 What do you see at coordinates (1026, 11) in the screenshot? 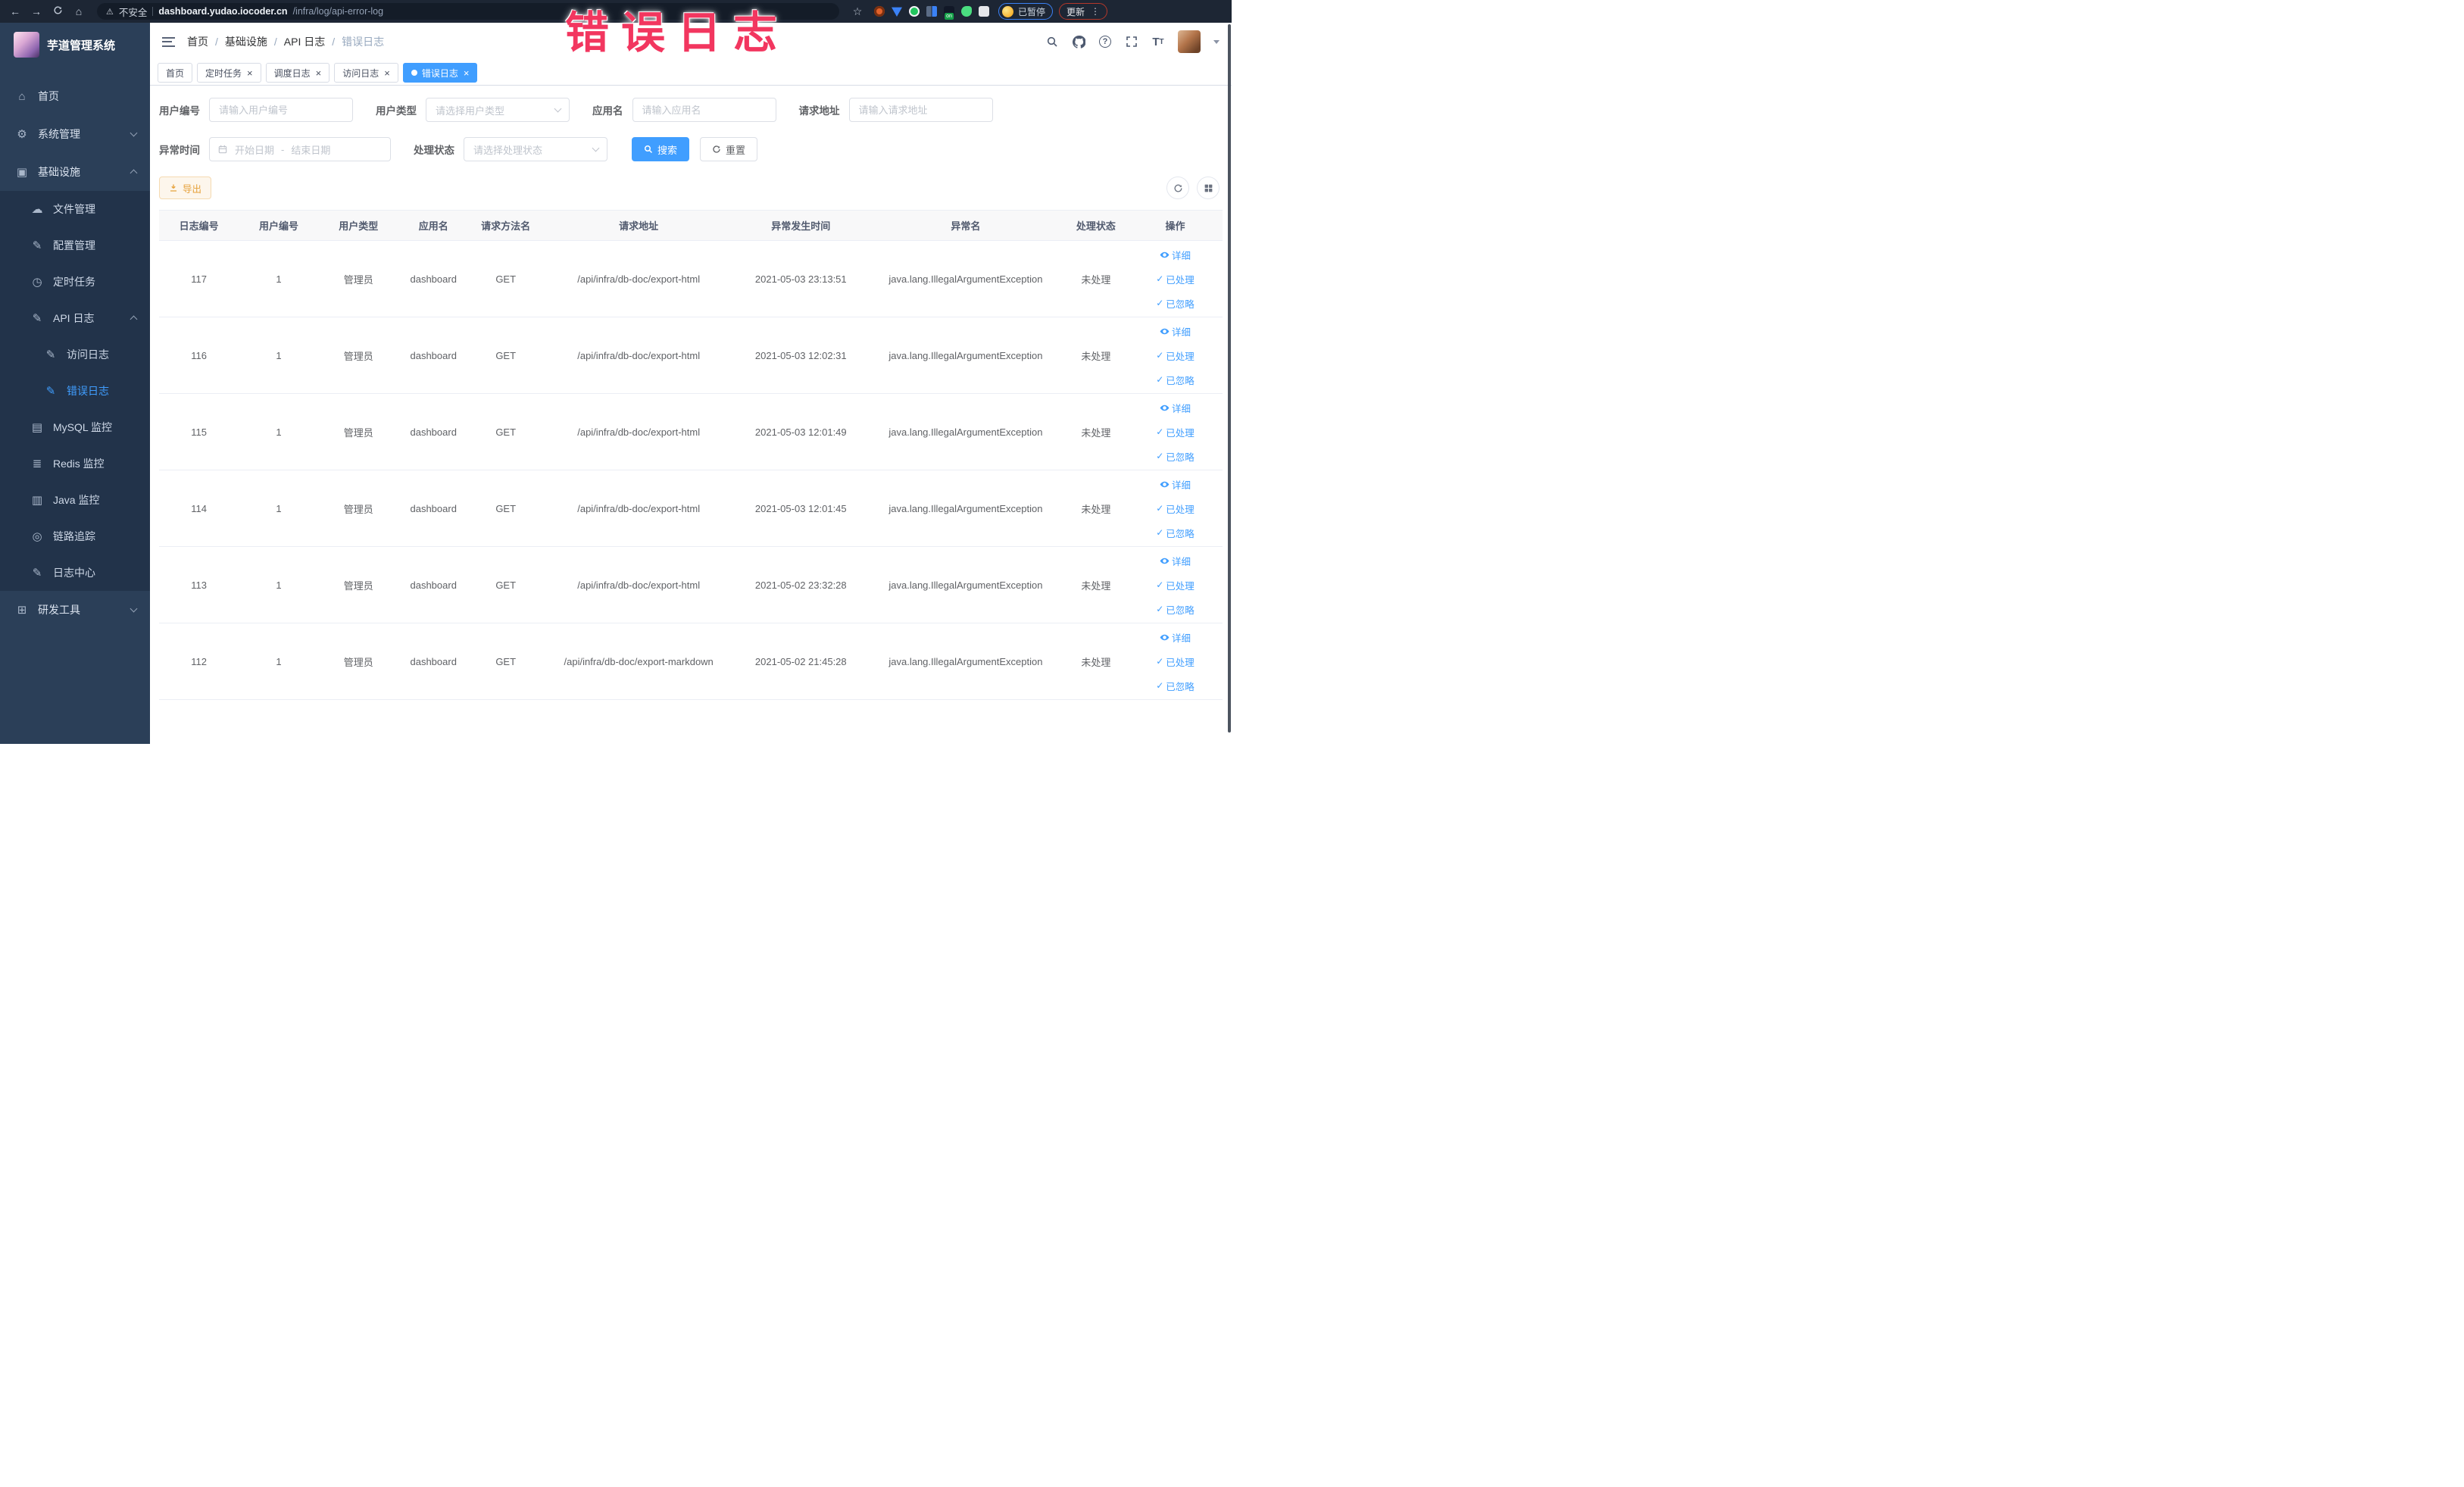
I see `paused-extension-button: 已暂停` at bounding box center [1026, 11].